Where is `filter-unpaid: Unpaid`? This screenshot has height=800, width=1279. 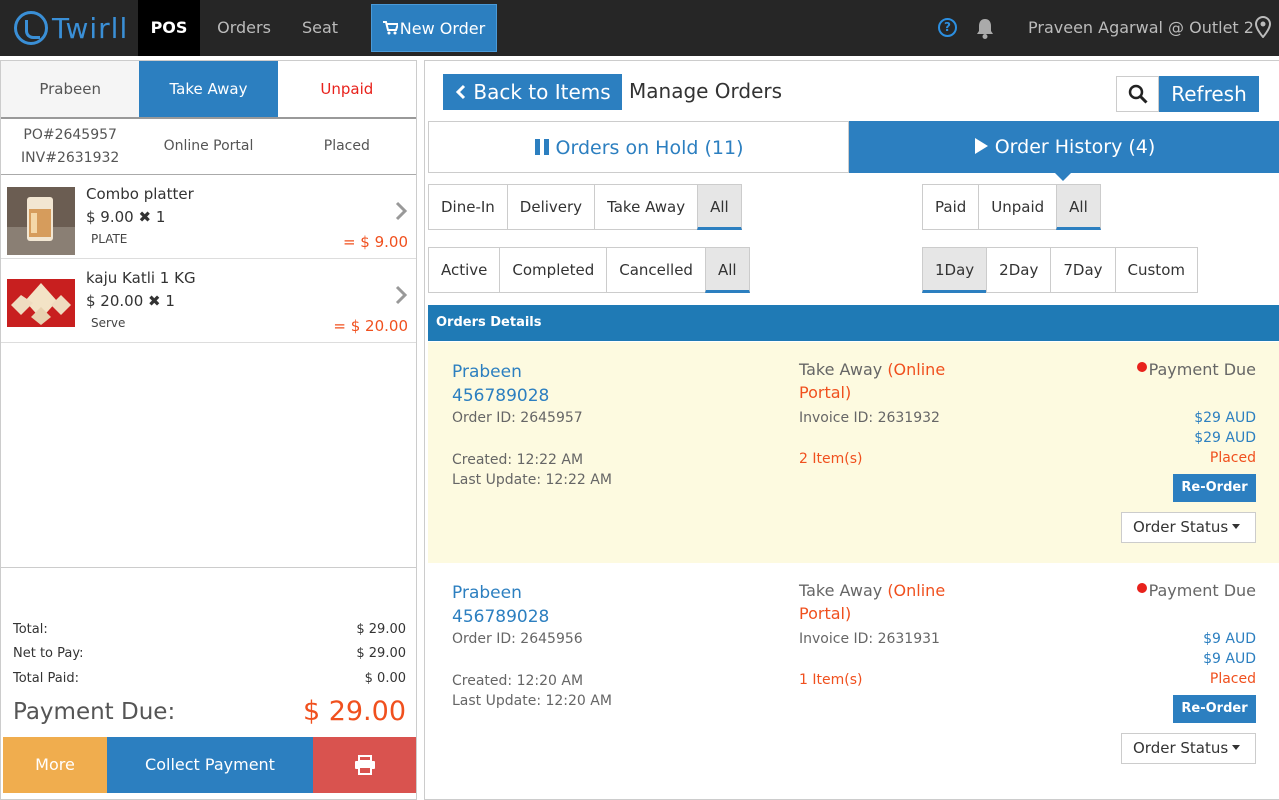 filter-unpaid: Unpaid is located at coordinates (1018, 207).